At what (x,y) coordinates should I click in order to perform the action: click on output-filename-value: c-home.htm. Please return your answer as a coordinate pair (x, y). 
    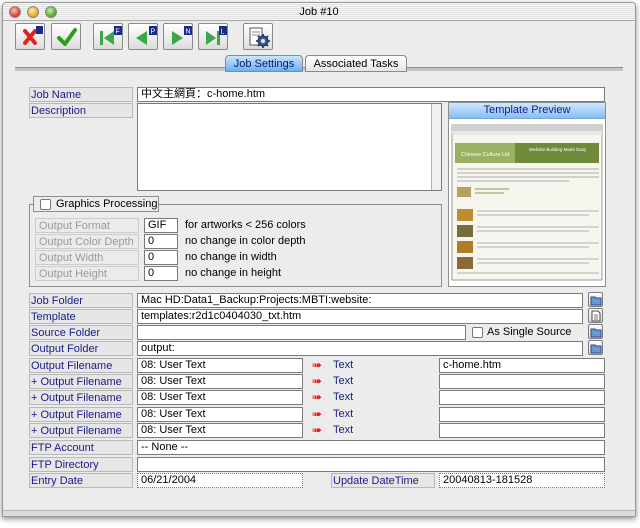
    Looking at the image, I should click on (522, 365).